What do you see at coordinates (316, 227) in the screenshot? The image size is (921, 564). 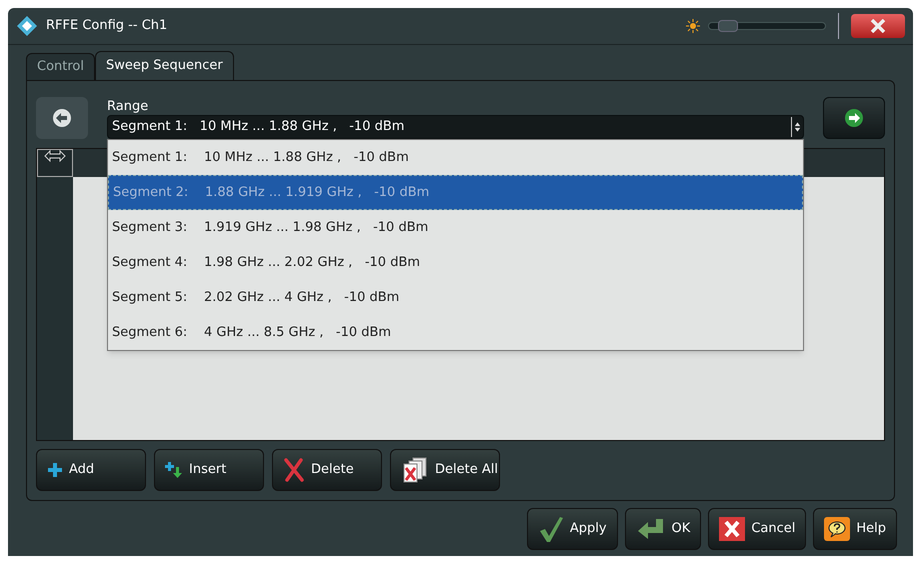 I see `segment-range: 1.919 GHz ... 1.98 GHz , -10 dBm` at bounding box center [316, 227].